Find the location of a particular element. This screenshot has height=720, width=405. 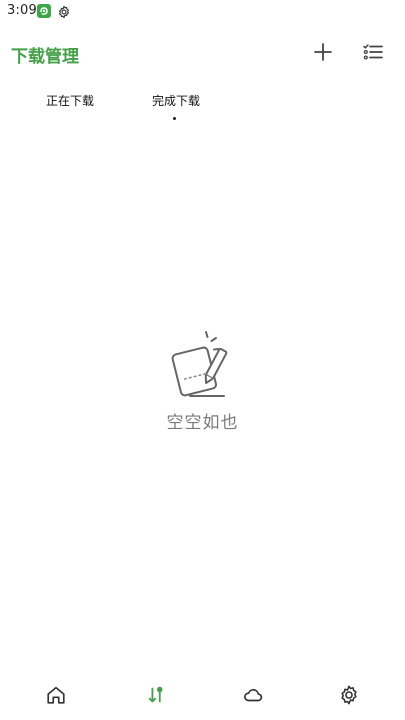

nav-cloud is located at coordinates (253, 695).